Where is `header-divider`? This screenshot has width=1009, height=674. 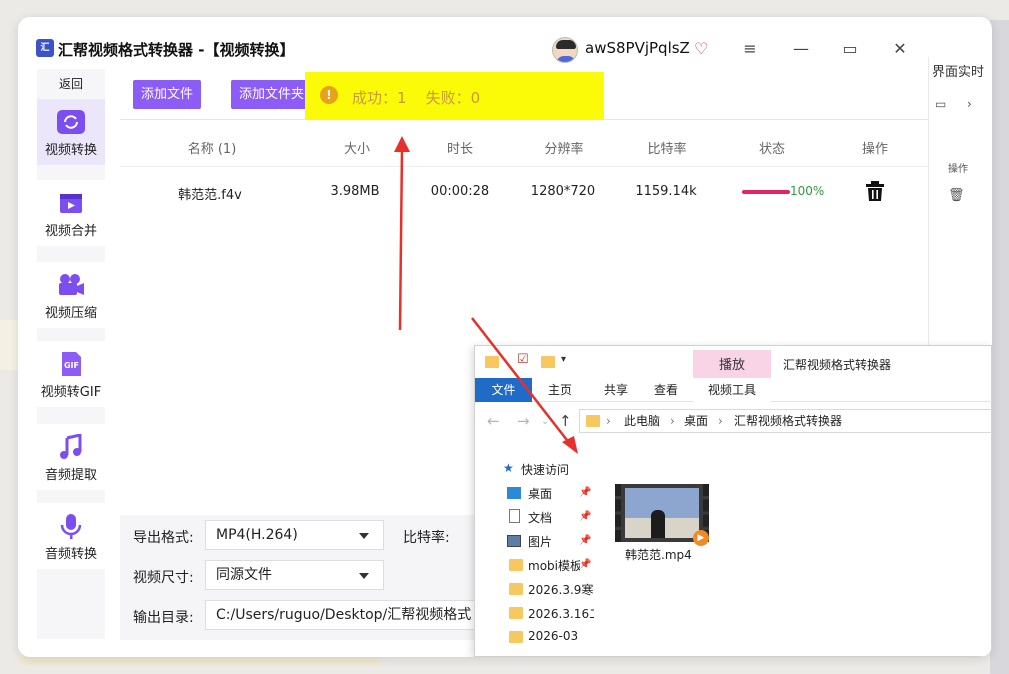
header-divider is located at coordinates (525, 166).